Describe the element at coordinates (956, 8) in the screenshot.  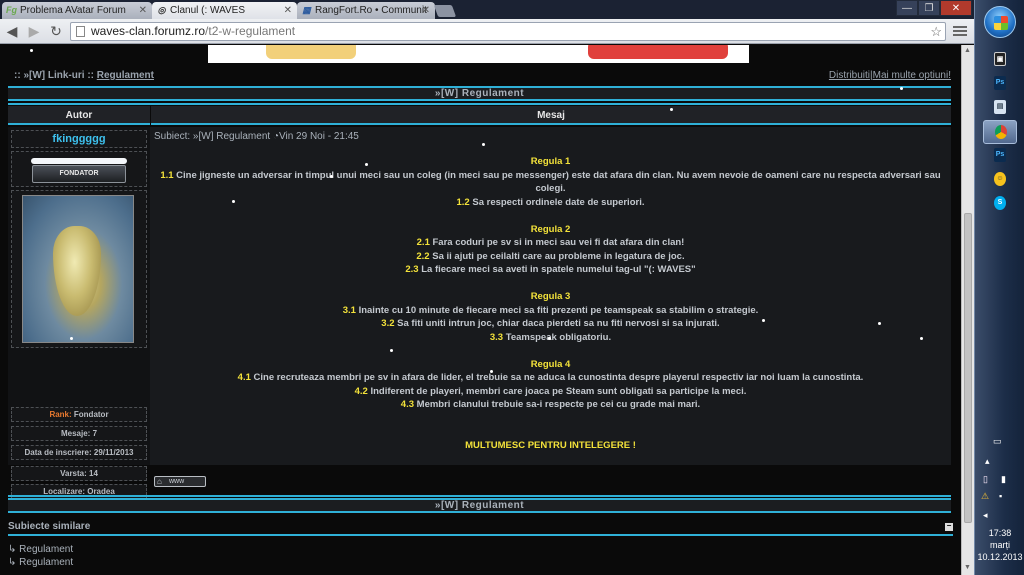
I see `close-window-button: ✕` at that location.